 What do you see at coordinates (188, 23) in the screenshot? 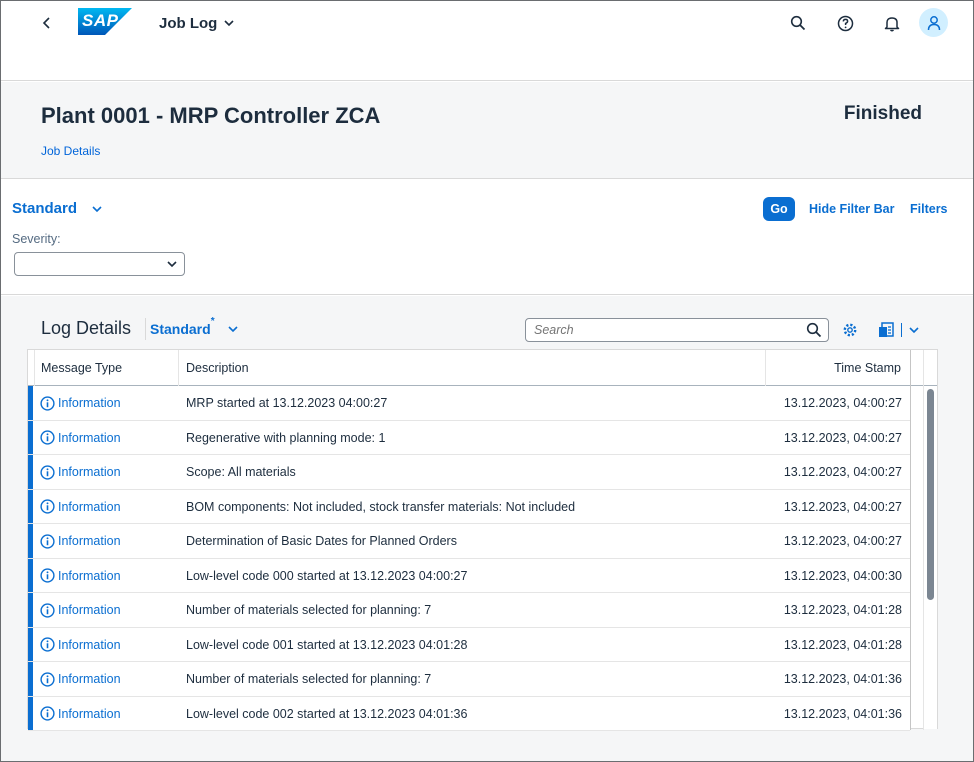
I see `app-title: Job Log` at bounding box center [188, 23].